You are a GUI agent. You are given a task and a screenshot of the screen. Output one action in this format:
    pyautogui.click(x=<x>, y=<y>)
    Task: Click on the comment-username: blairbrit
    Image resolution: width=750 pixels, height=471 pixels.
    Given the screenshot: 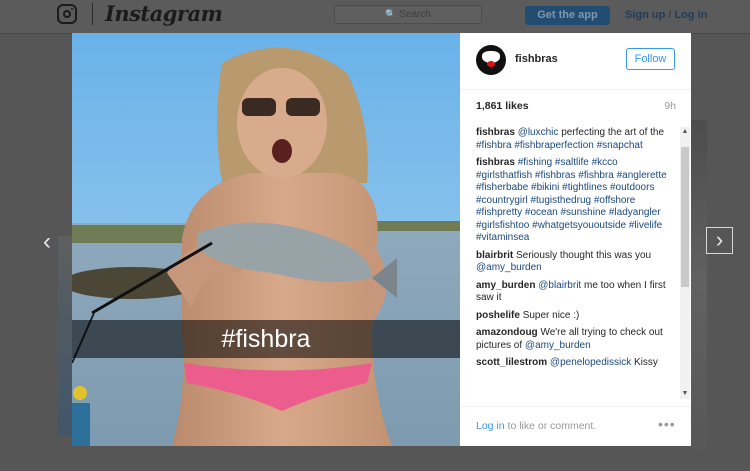 What is the action you would take?
    pyautogui.click(x=494, y=255)
    